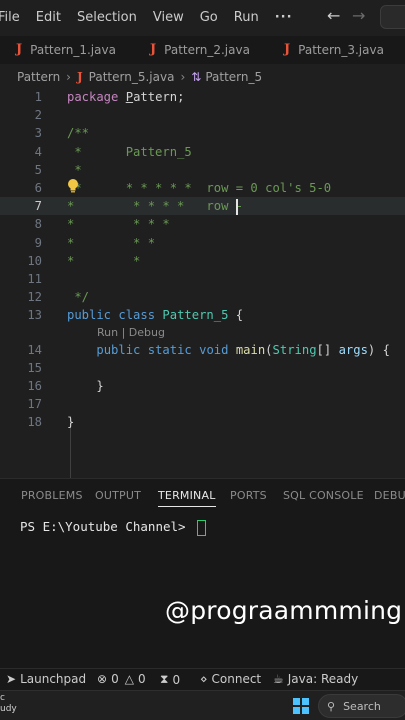 This screenshot has width=405, height=720. What do you see at coordinates (202, 705) in the screenshot?
I see `windows-taskbar: c udy ⚲ Search` at bounding box center [202, 705].